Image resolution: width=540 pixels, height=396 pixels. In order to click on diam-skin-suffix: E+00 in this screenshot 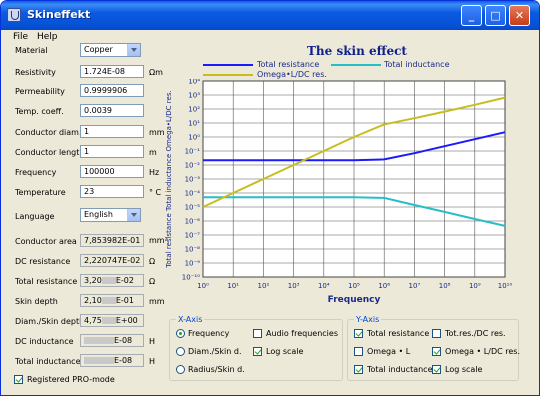, I will do `click(126, 320)`.